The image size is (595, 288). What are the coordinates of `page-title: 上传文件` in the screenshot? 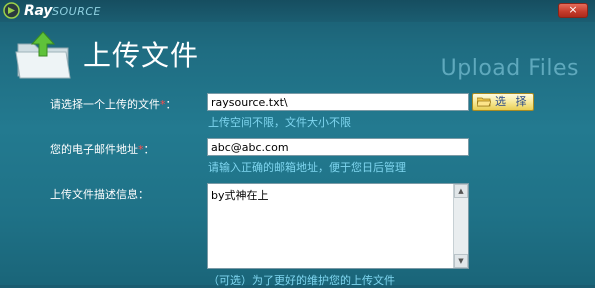 It's located at (141, 55).